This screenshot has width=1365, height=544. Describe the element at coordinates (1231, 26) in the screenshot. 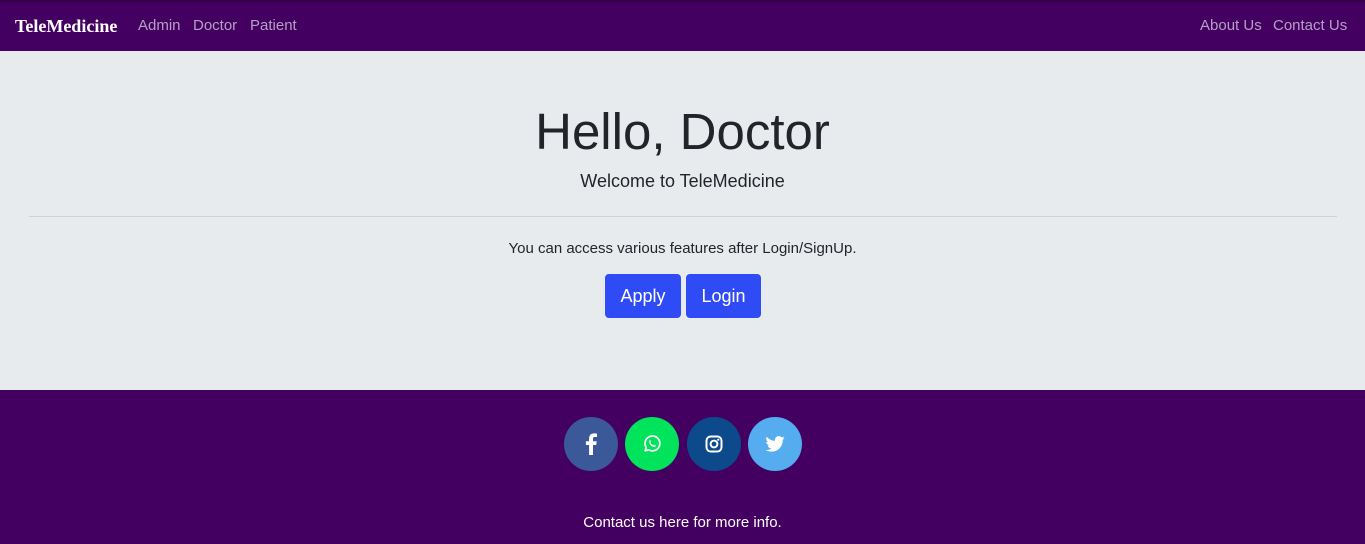

I see `nav-link-about-us: About Us` at that location.